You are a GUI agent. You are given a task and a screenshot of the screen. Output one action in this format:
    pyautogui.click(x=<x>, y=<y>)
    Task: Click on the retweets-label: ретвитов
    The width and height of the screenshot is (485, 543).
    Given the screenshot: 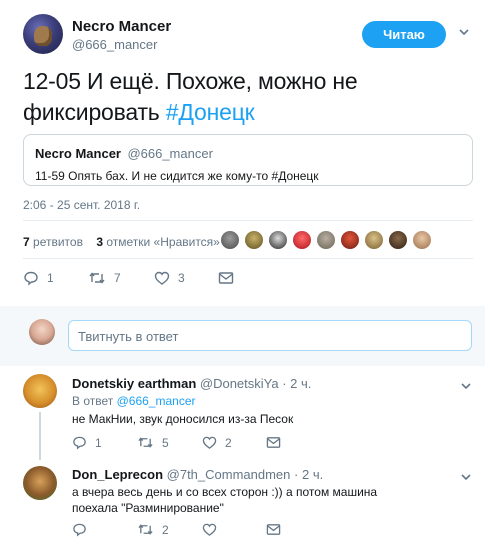 What is the action you would take?
    pyautogui.click(x=58, y=242)
    